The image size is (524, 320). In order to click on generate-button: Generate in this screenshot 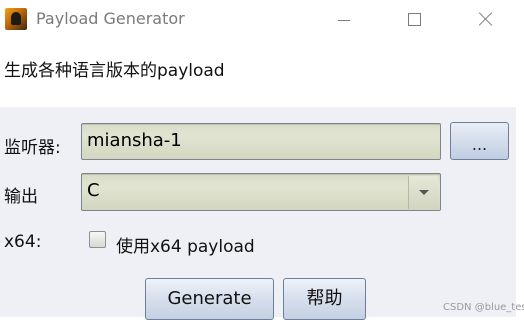, I will do `click(209, 299)`.